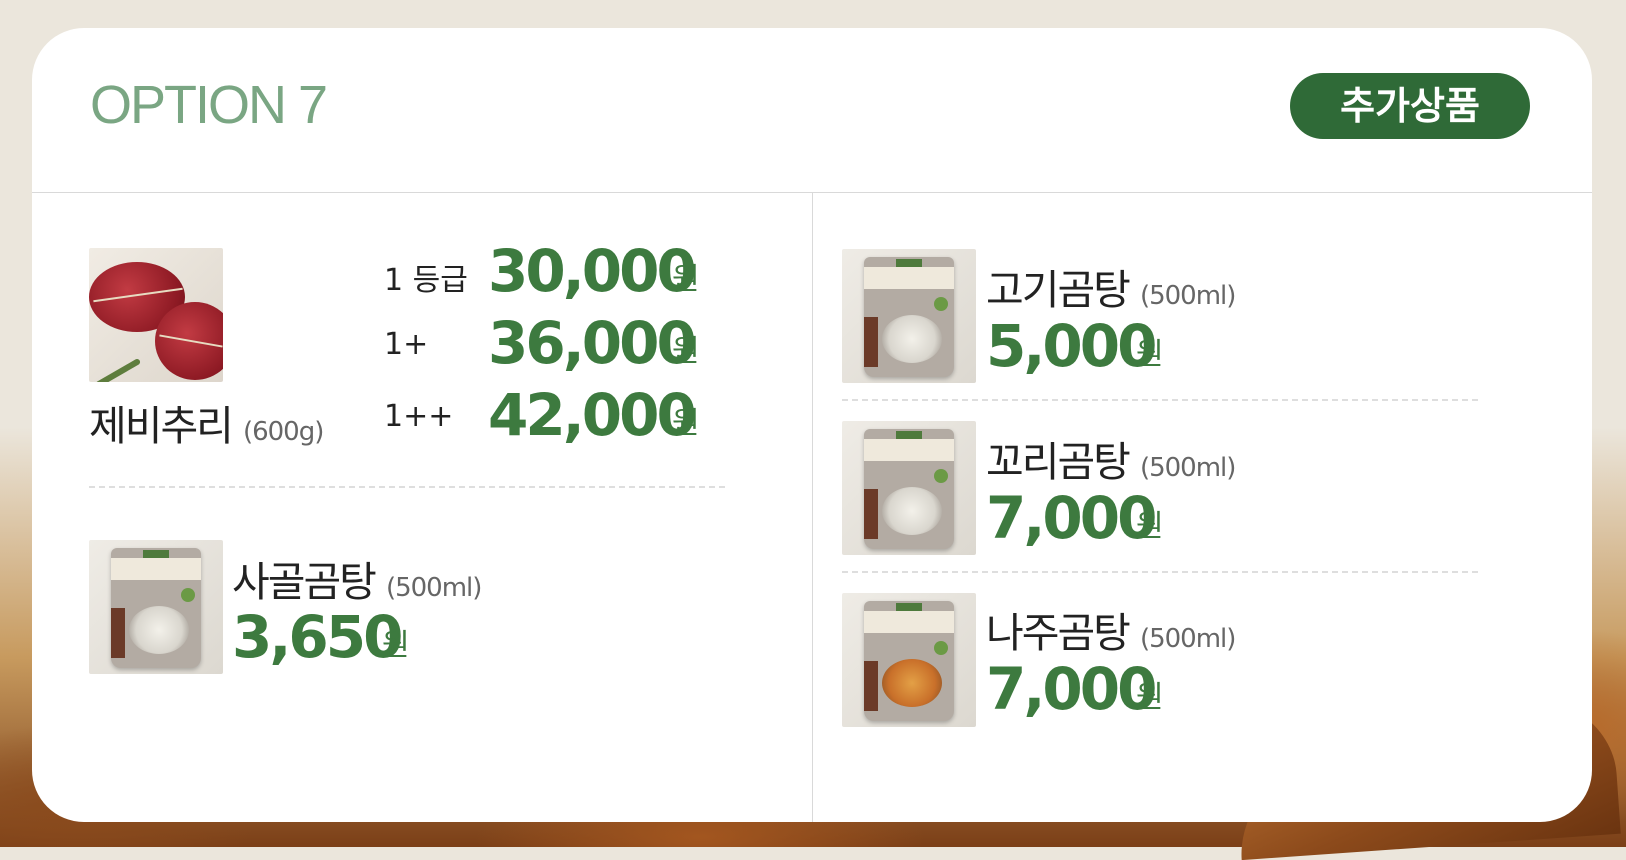 Image resolution: width=1626 pixels, height=860 pixels. I want to click on gogi-gomtang-price: 5,000, so click(1071, 346).